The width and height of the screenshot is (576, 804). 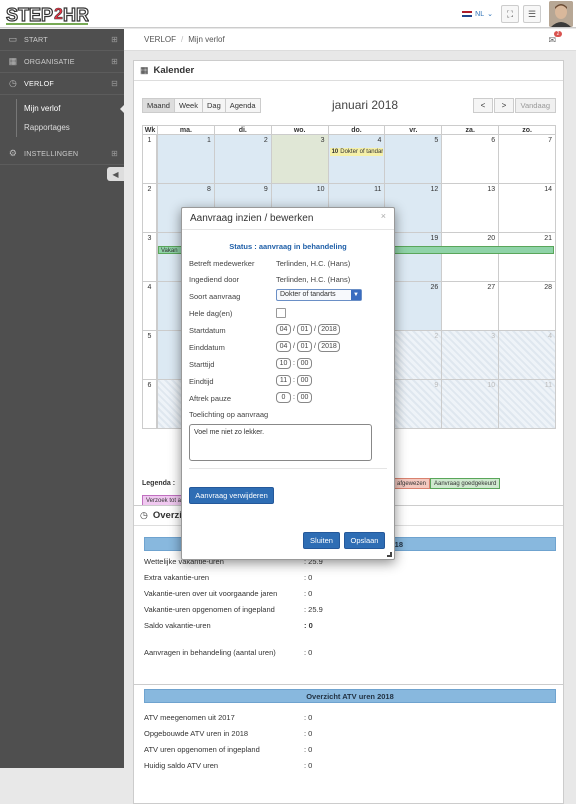 I want to click on view-maand-button: Maand, so click(x=158, y=105).